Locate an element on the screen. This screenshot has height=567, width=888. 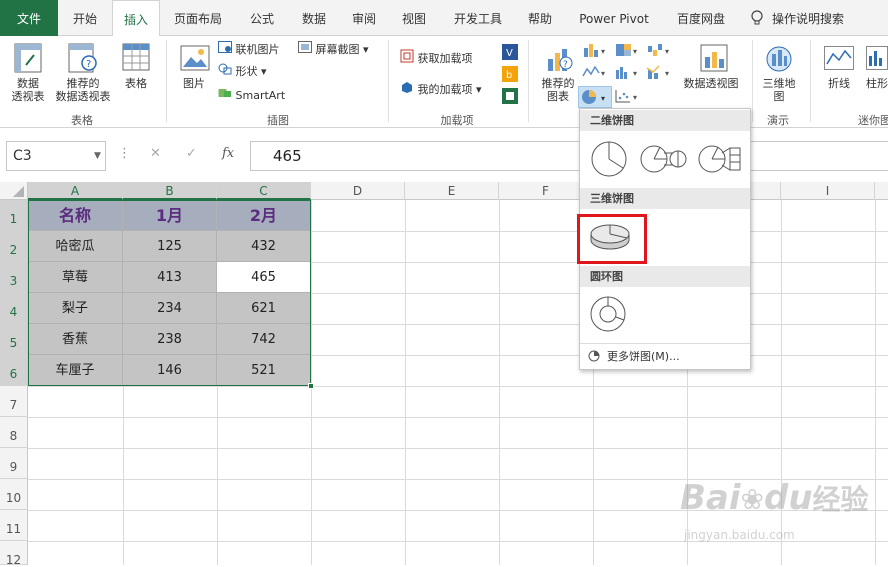
row-header-5: 5 is located at coordinates (14, 339).